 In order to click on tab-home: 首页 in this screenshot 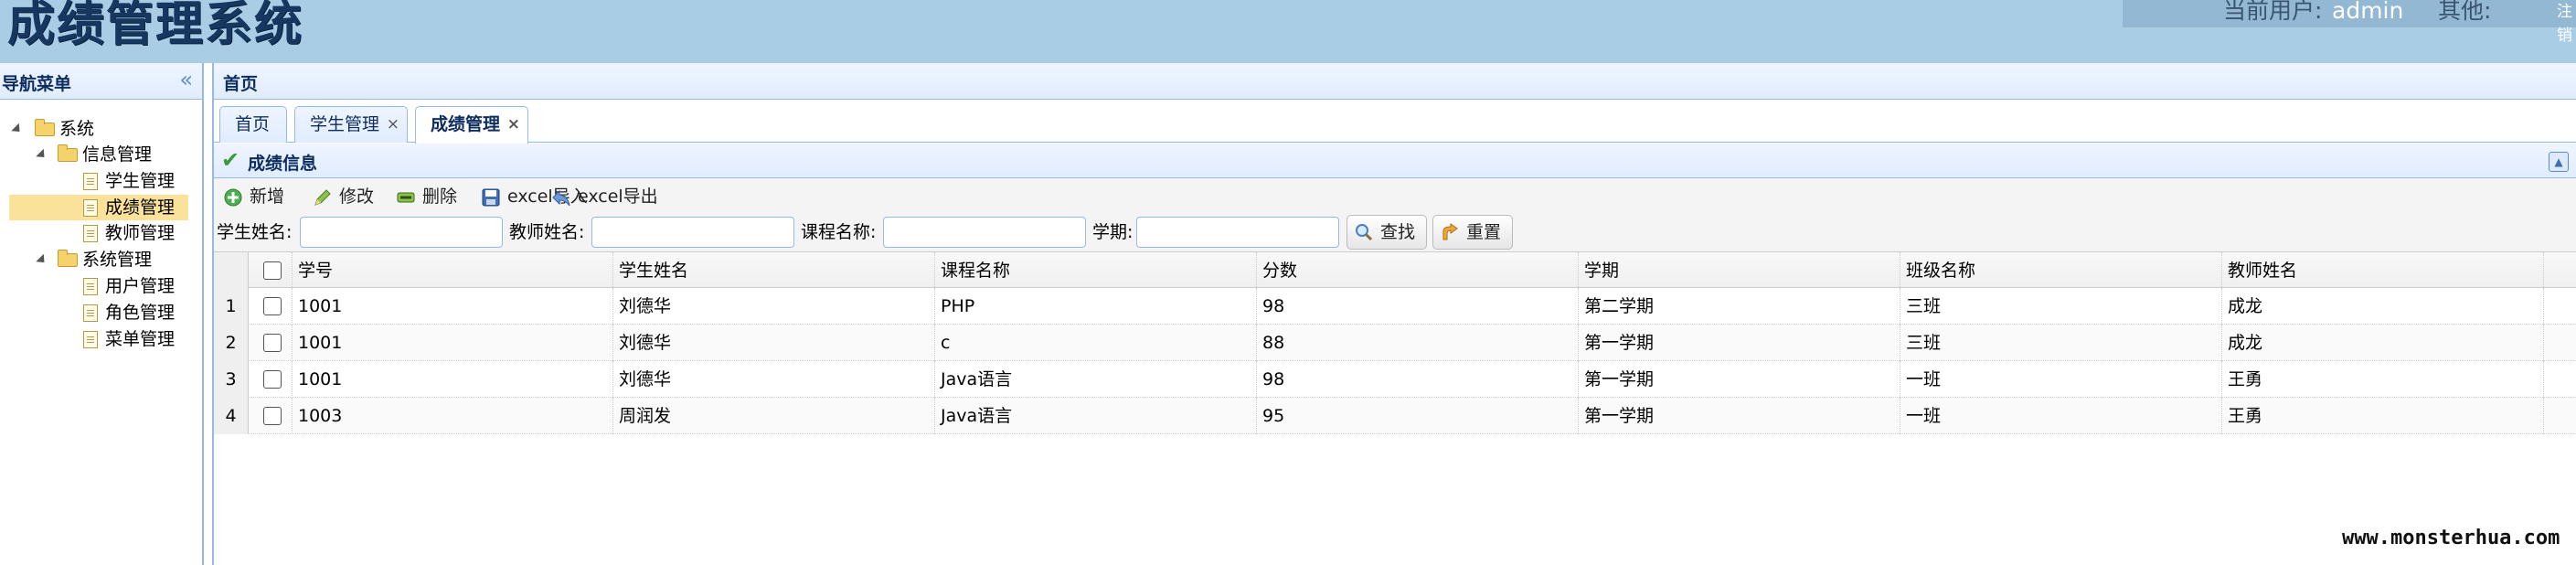, I will do `click(253, 124)`.